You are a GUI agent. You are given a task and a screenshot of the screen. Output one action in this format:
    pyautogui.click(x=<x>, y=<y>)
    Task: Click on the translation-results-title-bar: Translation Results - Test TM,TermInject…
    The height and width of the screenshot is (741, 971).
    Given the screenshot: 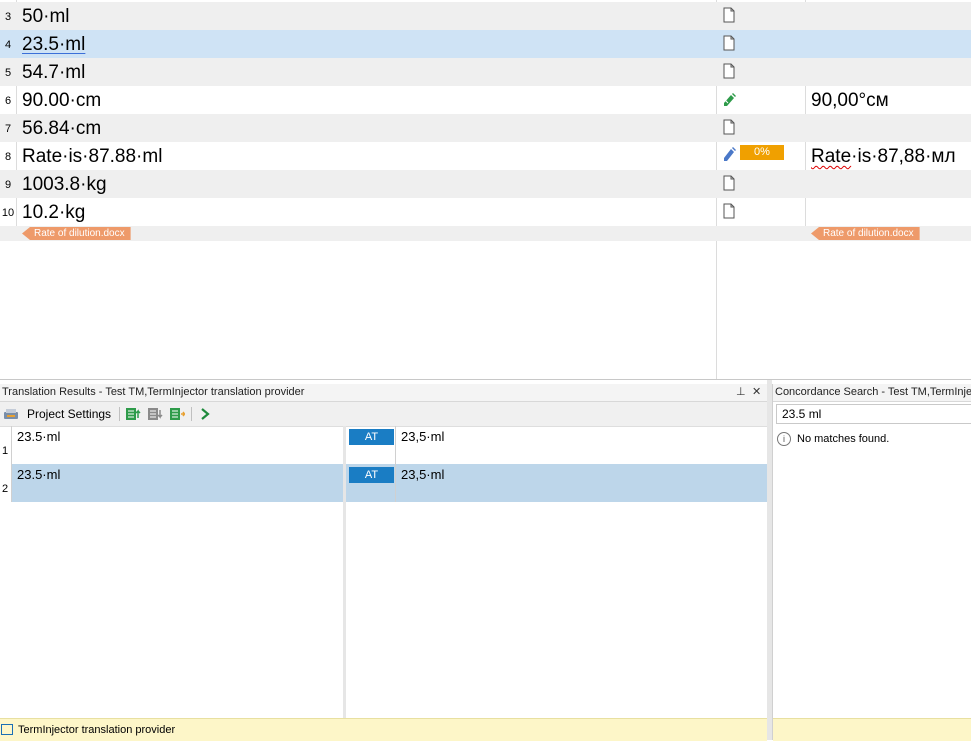 What is the action you would take?
    pyautogui.click(x=383, y=393)
    